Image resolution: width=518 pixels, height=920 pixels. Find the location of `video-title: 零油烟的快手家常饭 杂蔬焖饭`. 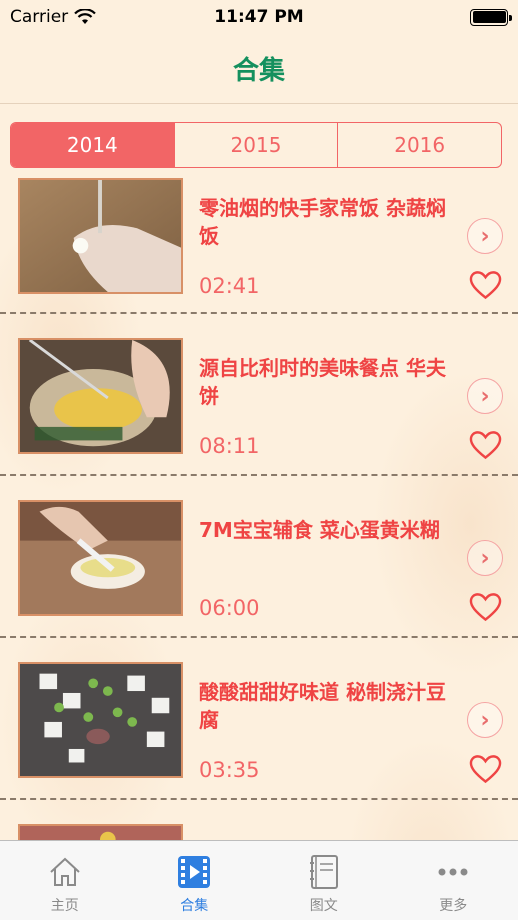

video-title: 零油烟的快手家常饭 杂蔬焖饭 is located at coordinates (330, 222).